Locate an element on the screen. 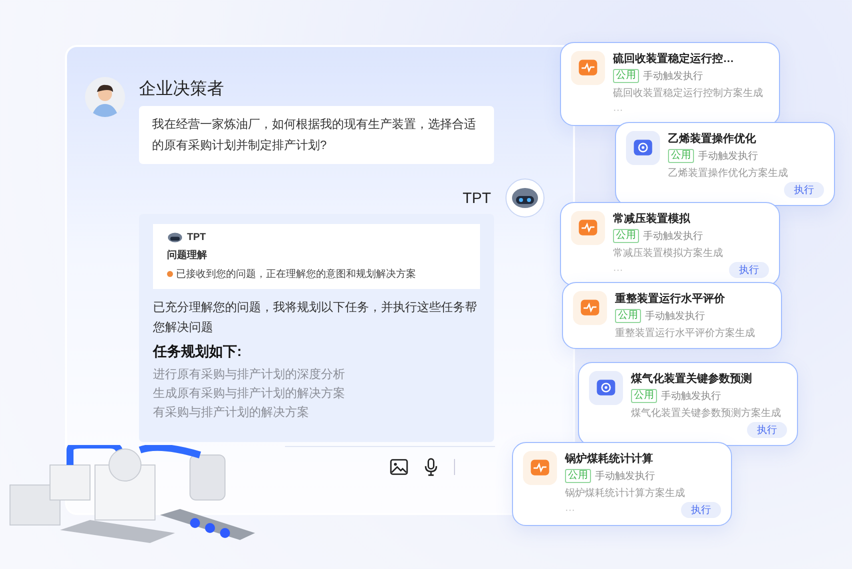 The image size is (852, 569). agent-card: 锅炉煤耗统计计算 公用 手动触发执行 锅炉煤耗统计计算方案生成 ··· 执行 is located at coordinates (622, 484).